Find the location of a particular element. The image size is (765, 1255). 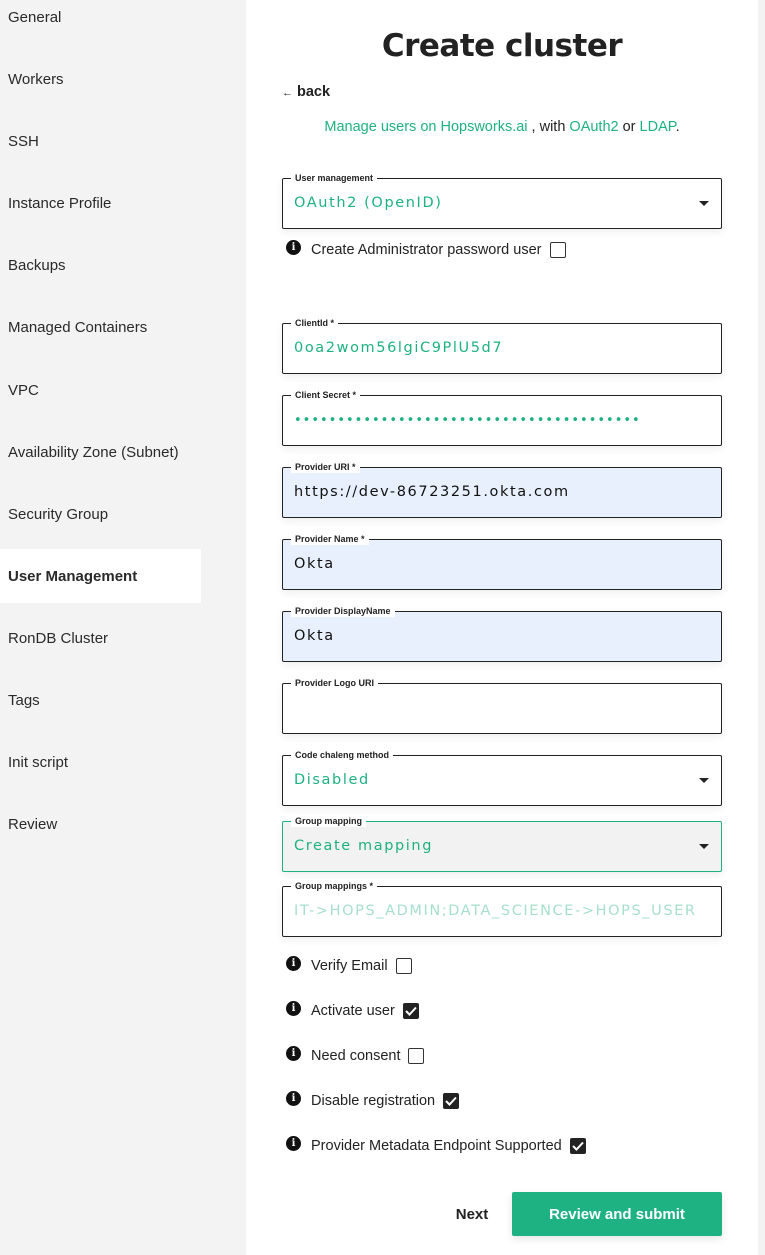

sidebar-item-vpc: VPC is located at coordinates (100, 390).